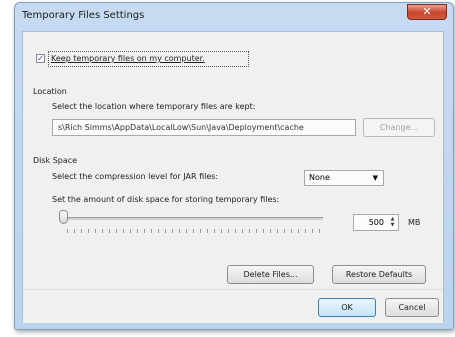 The image size is (455, 337). What do you see at coordinates (50, 91) in the screenshot?
I see `location-heading: Location` at bounding box center [50, 91].